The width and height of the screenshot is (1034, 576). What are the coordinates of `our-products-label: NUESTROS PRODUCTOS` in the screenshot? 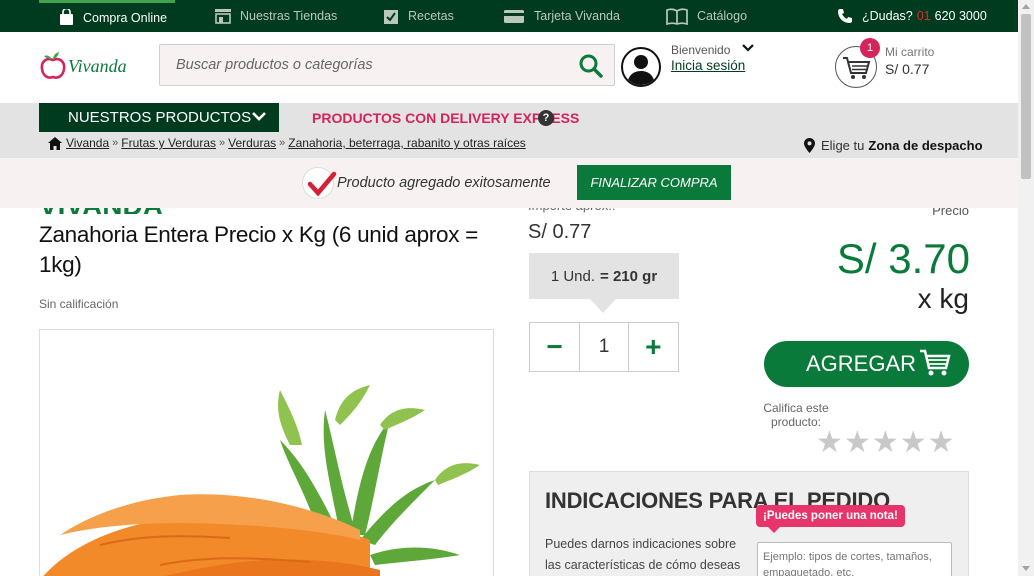 It's located at (160, 117).